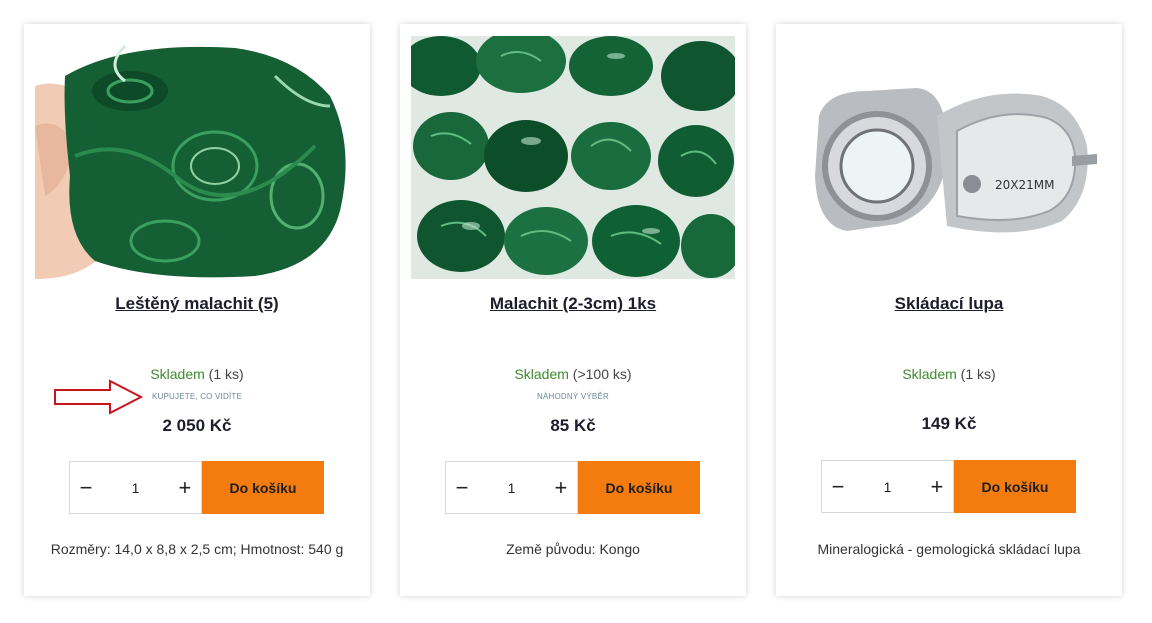 Image resolution: width=1152 pixels, height=623 pixels. Describe the element at coordinates (197, 425) in the screenshot. I see `product-price: 2 050 Kč` at that location.